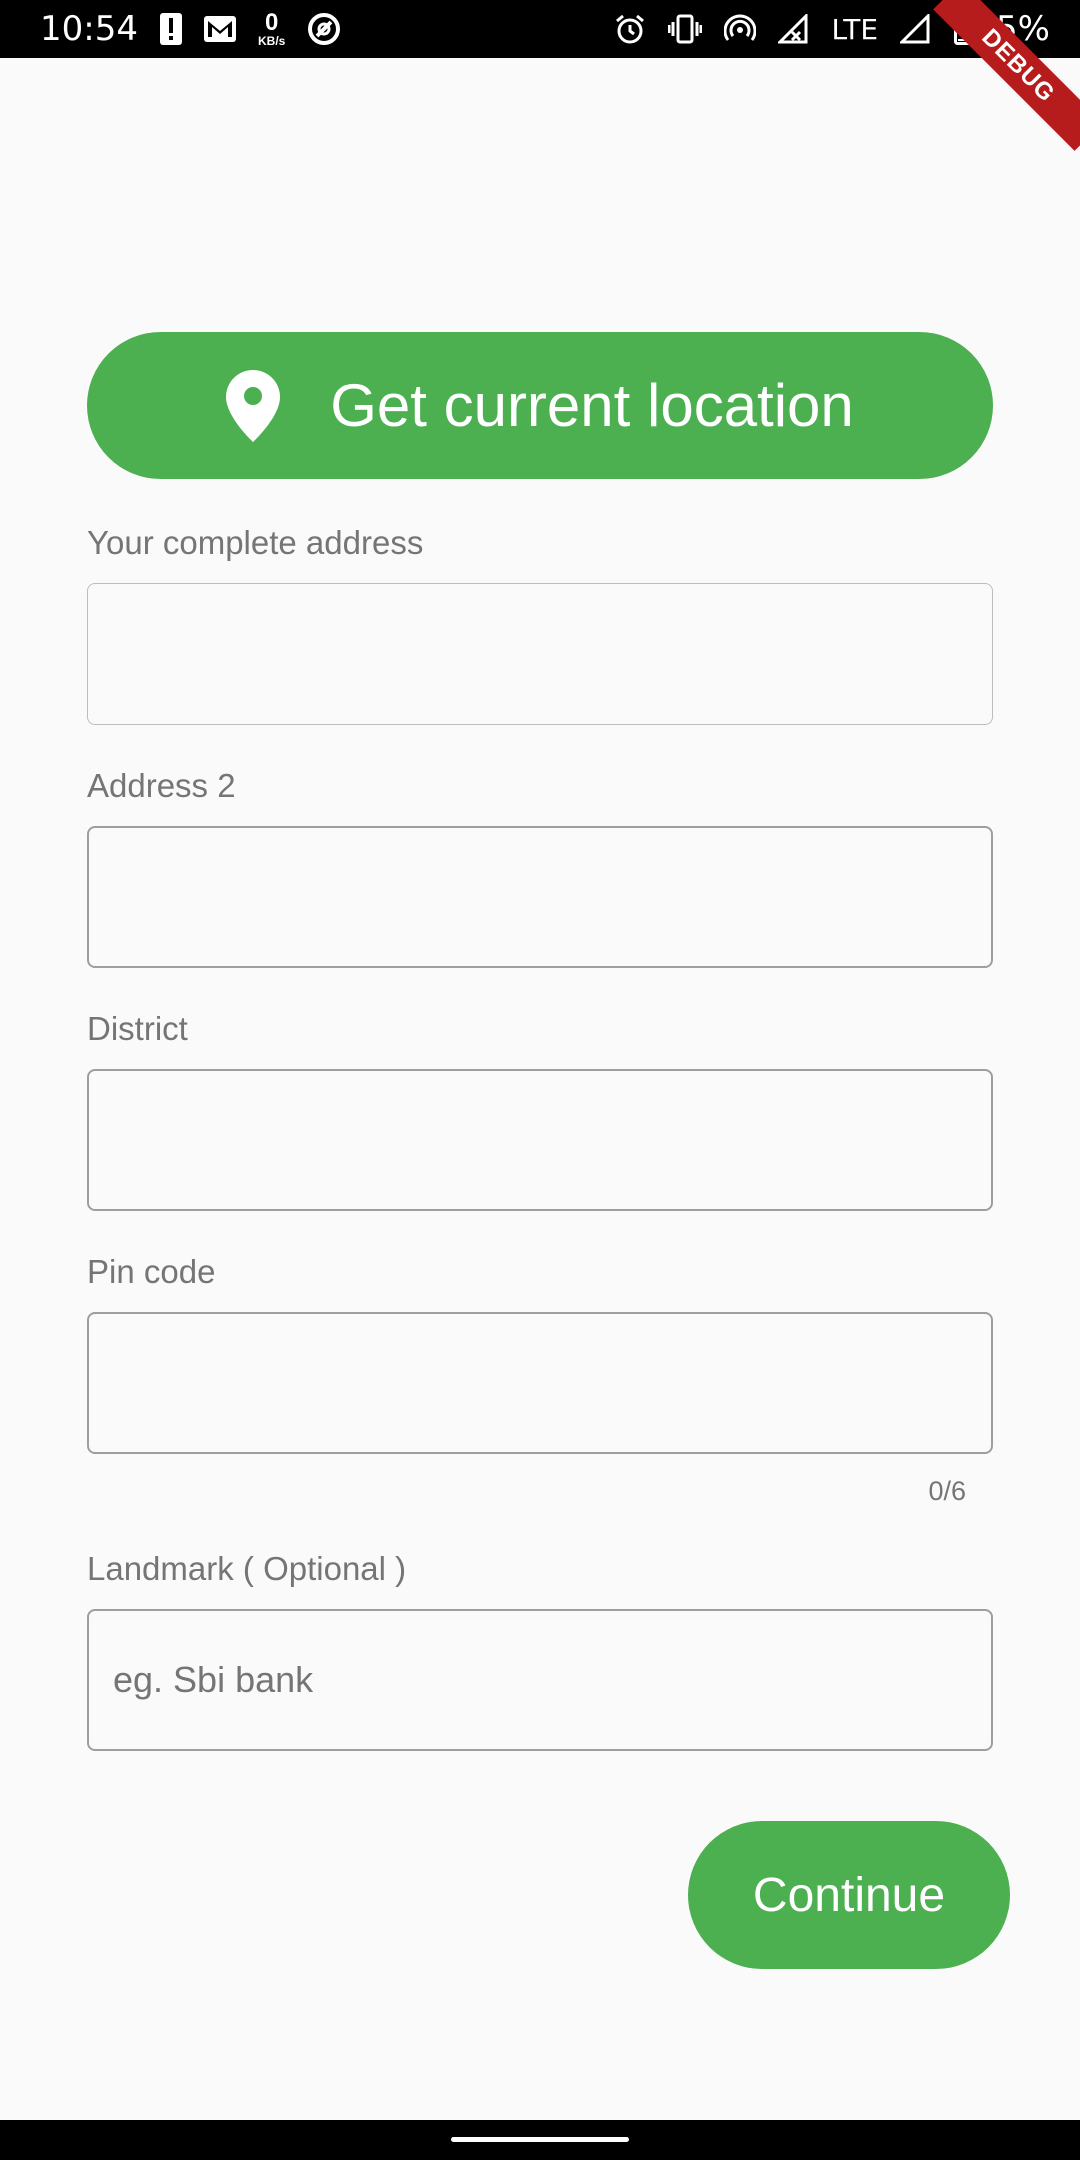 This screenshot has width=1080, height=2160. What do you see at coordinates (630, 29) in the screenshot?
I see `alarm-icon` at bounding box center [630, 29].